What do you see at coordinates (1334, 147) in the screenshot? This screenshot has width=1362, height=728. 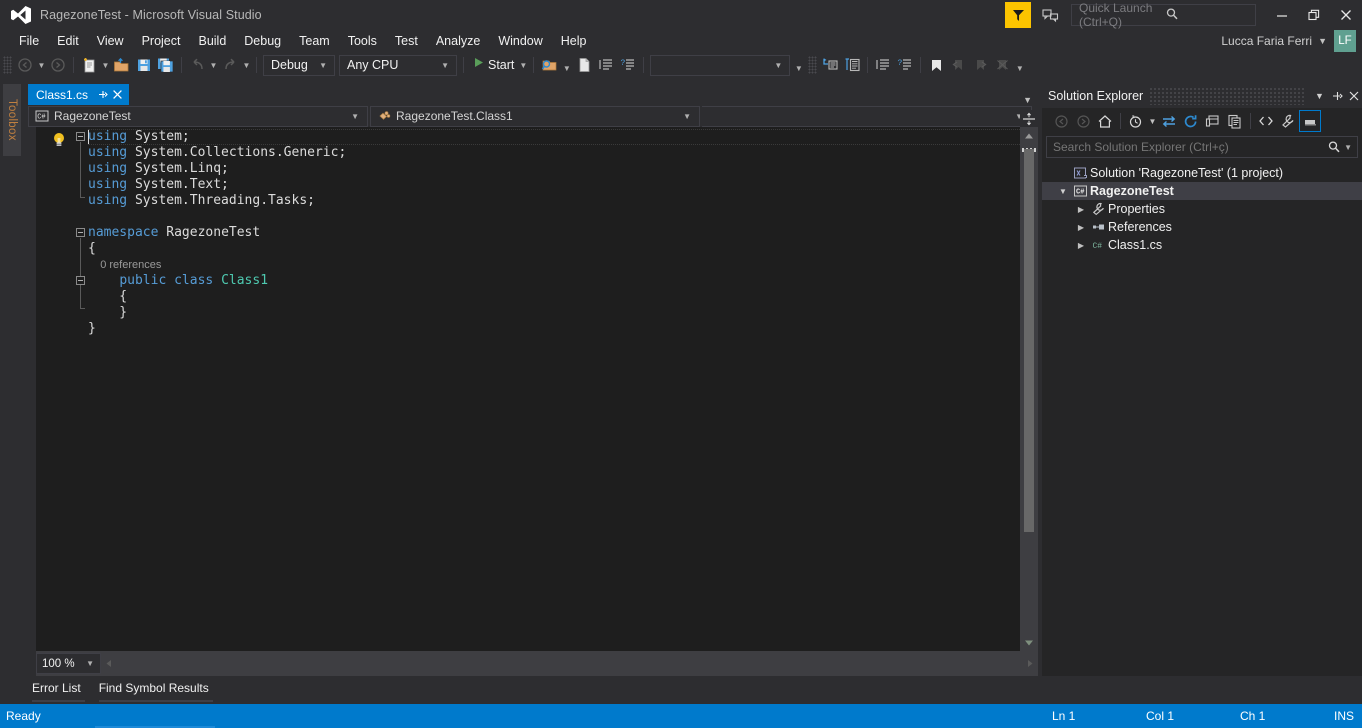 I see `search-icon` at bounding box center [1334, 147].